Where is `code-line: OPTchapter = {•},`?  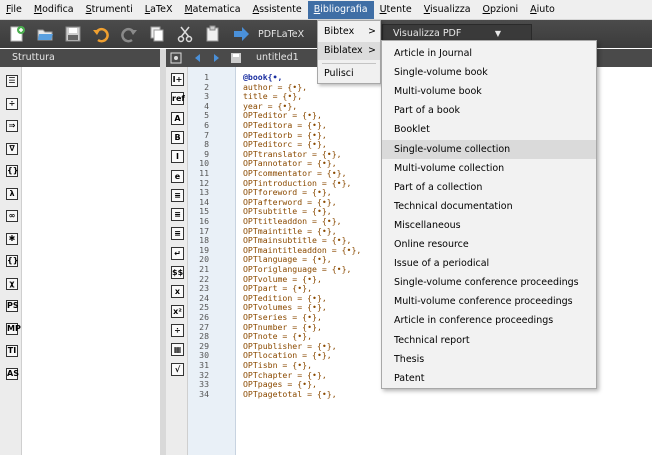
code-line: OPTchapter = {•}, is located at coordinates (285, 375).